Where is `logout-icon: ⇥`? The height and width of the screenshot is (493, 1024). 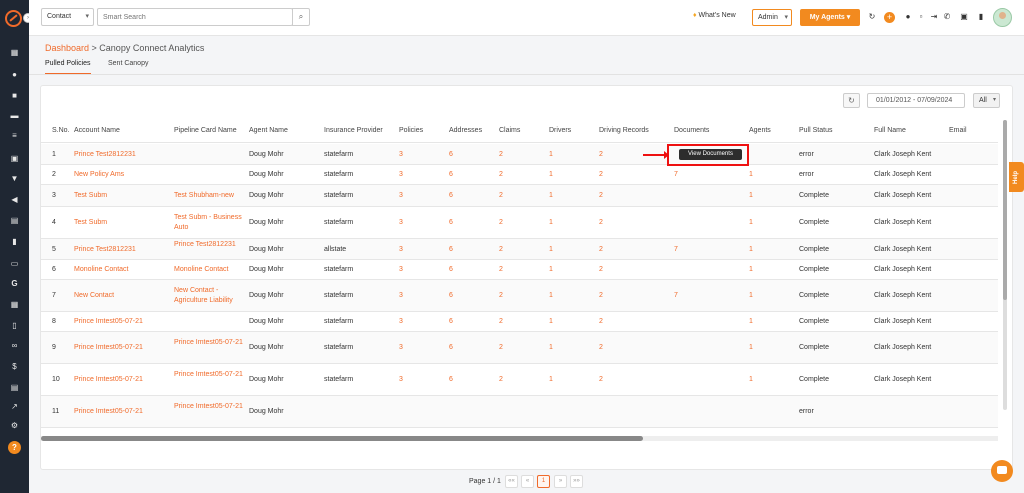
logout-icon: ⇥ is located at coordinates (934, 17).